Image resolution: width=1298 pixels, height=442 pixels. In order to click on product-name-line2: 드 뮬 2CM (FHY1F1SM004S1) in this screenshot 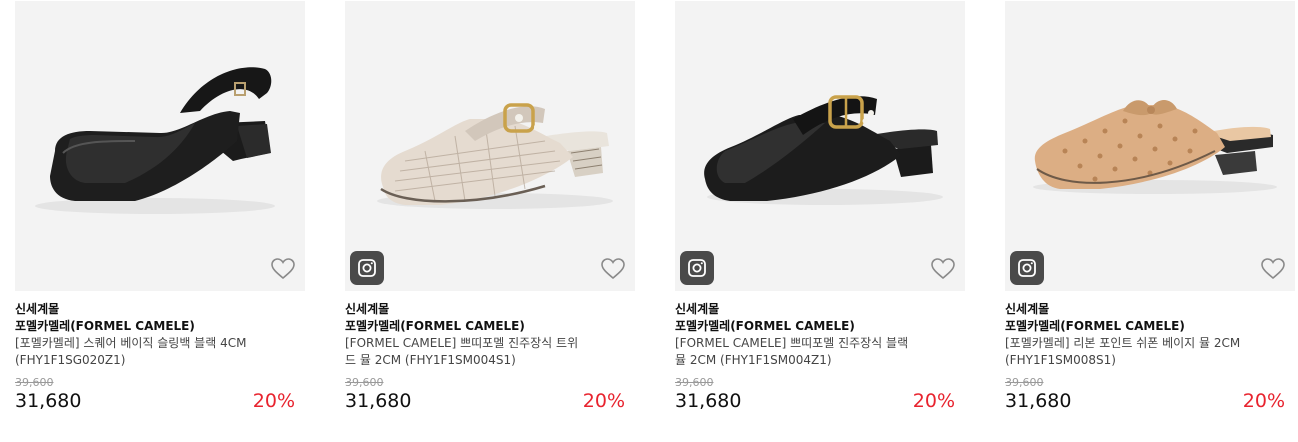, I will do `click(430, 360)`.